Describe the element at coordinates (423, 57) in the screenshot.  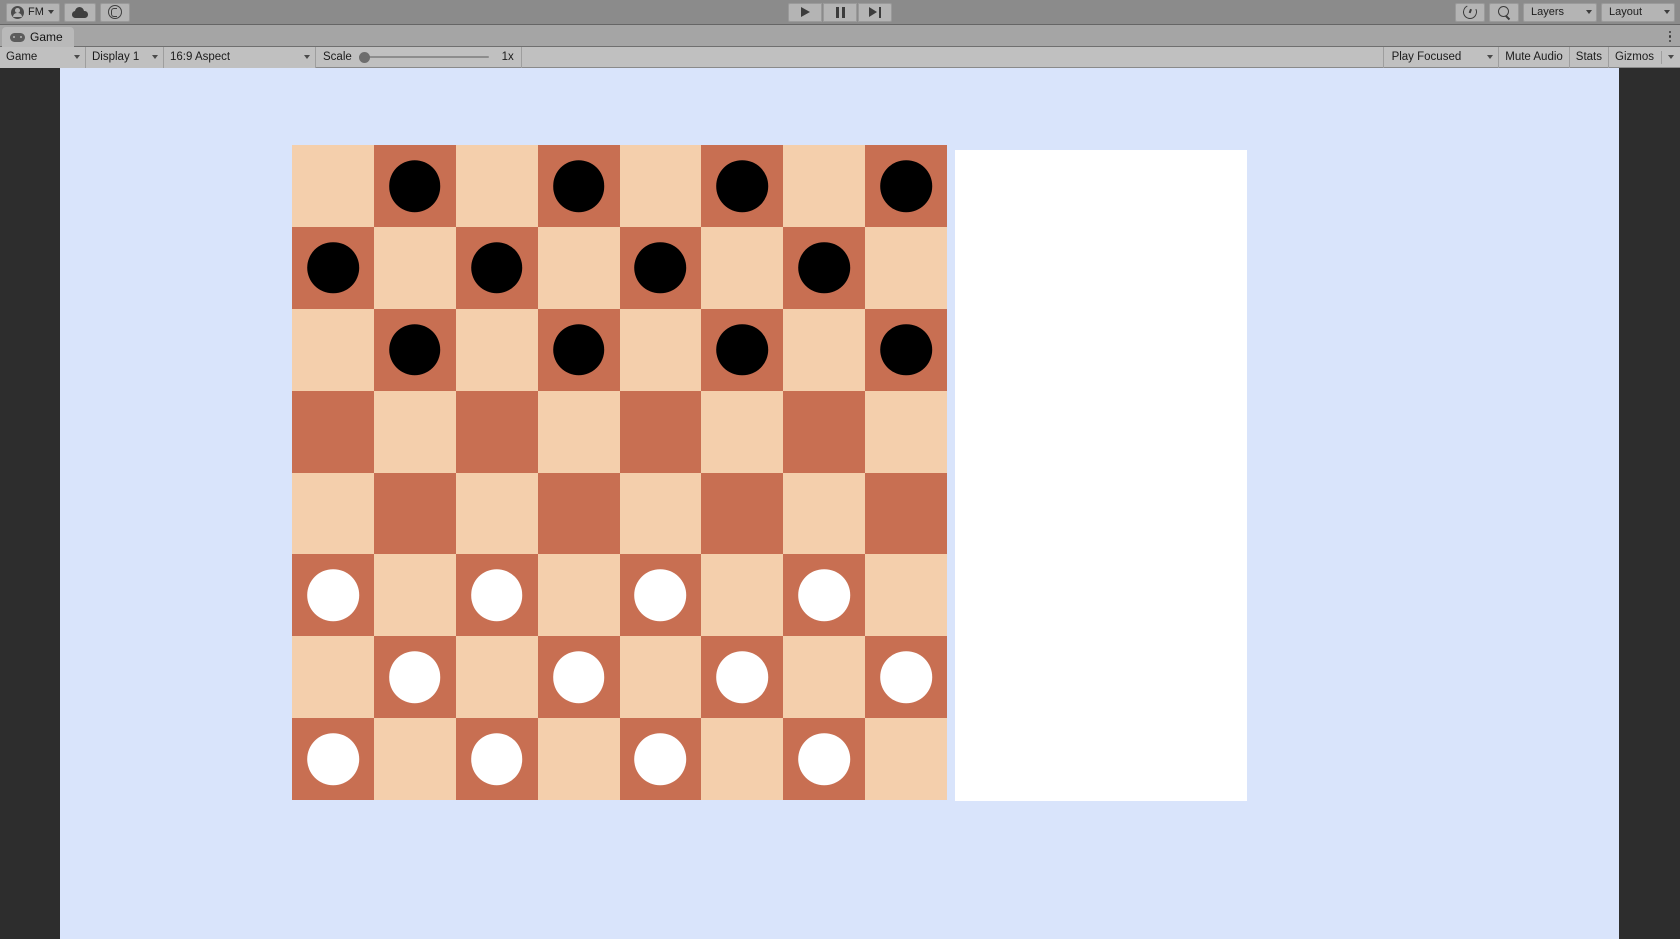
I see `scale-slider` at that location.